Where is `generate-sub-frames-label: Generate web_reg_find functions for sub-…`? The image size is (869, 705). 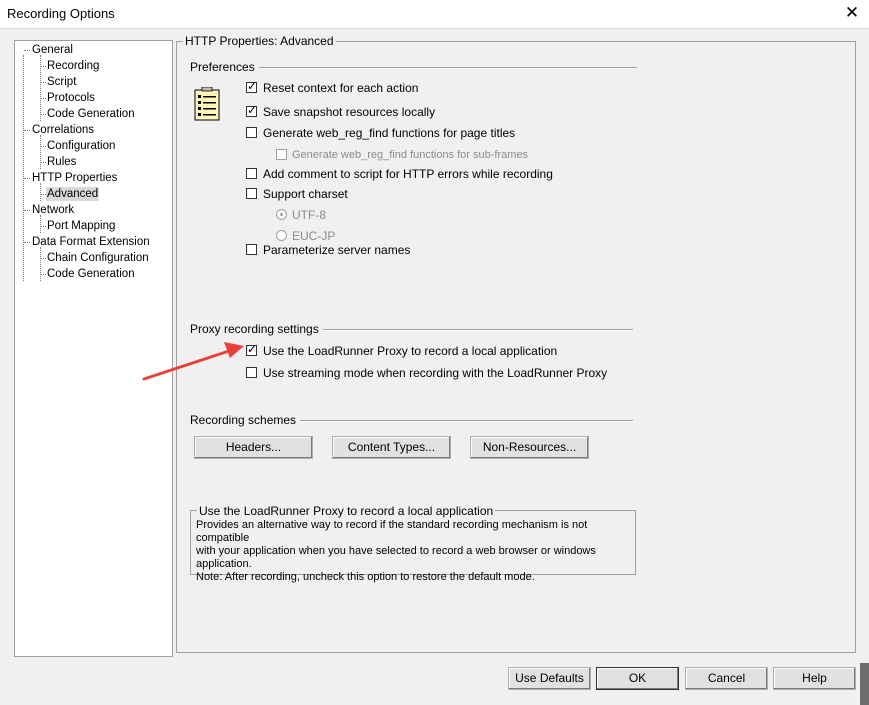
generate-sub-frames-label: Generate web_reg_find functions for sub-… is located at coordinates (410, 155).